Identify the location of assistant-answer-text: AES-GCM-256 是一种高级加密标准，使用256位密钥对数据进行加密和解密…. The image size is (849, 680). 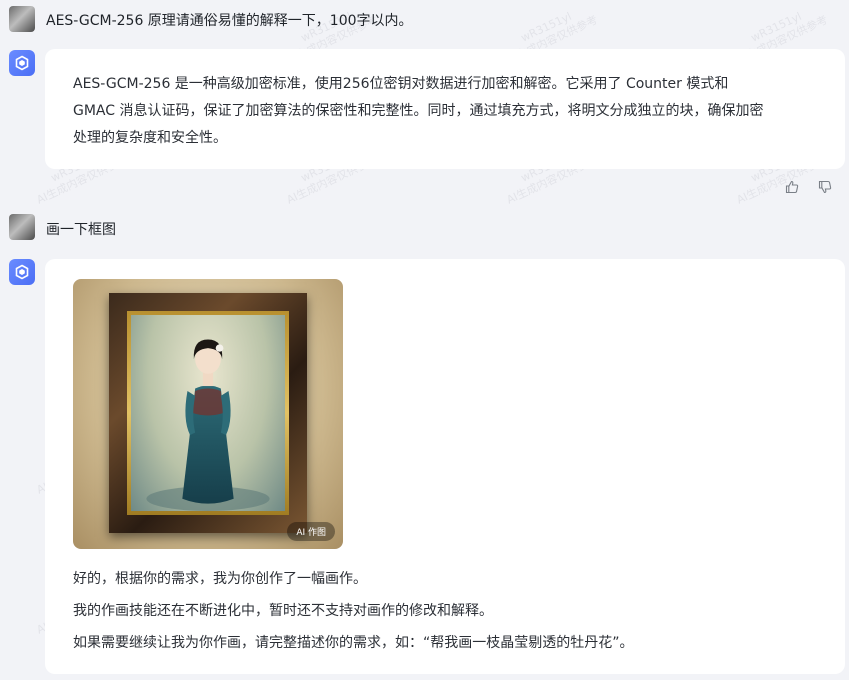
(448, 111).